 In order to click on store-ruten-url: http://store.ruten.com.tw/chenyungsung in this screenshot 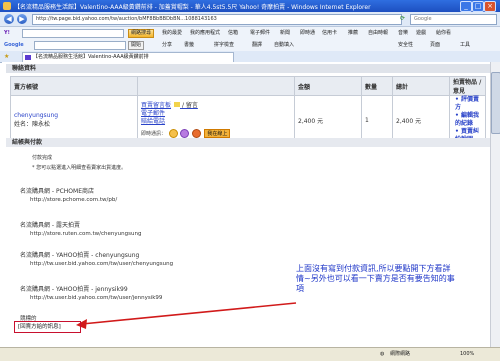, I will do `click(85, 234)`.